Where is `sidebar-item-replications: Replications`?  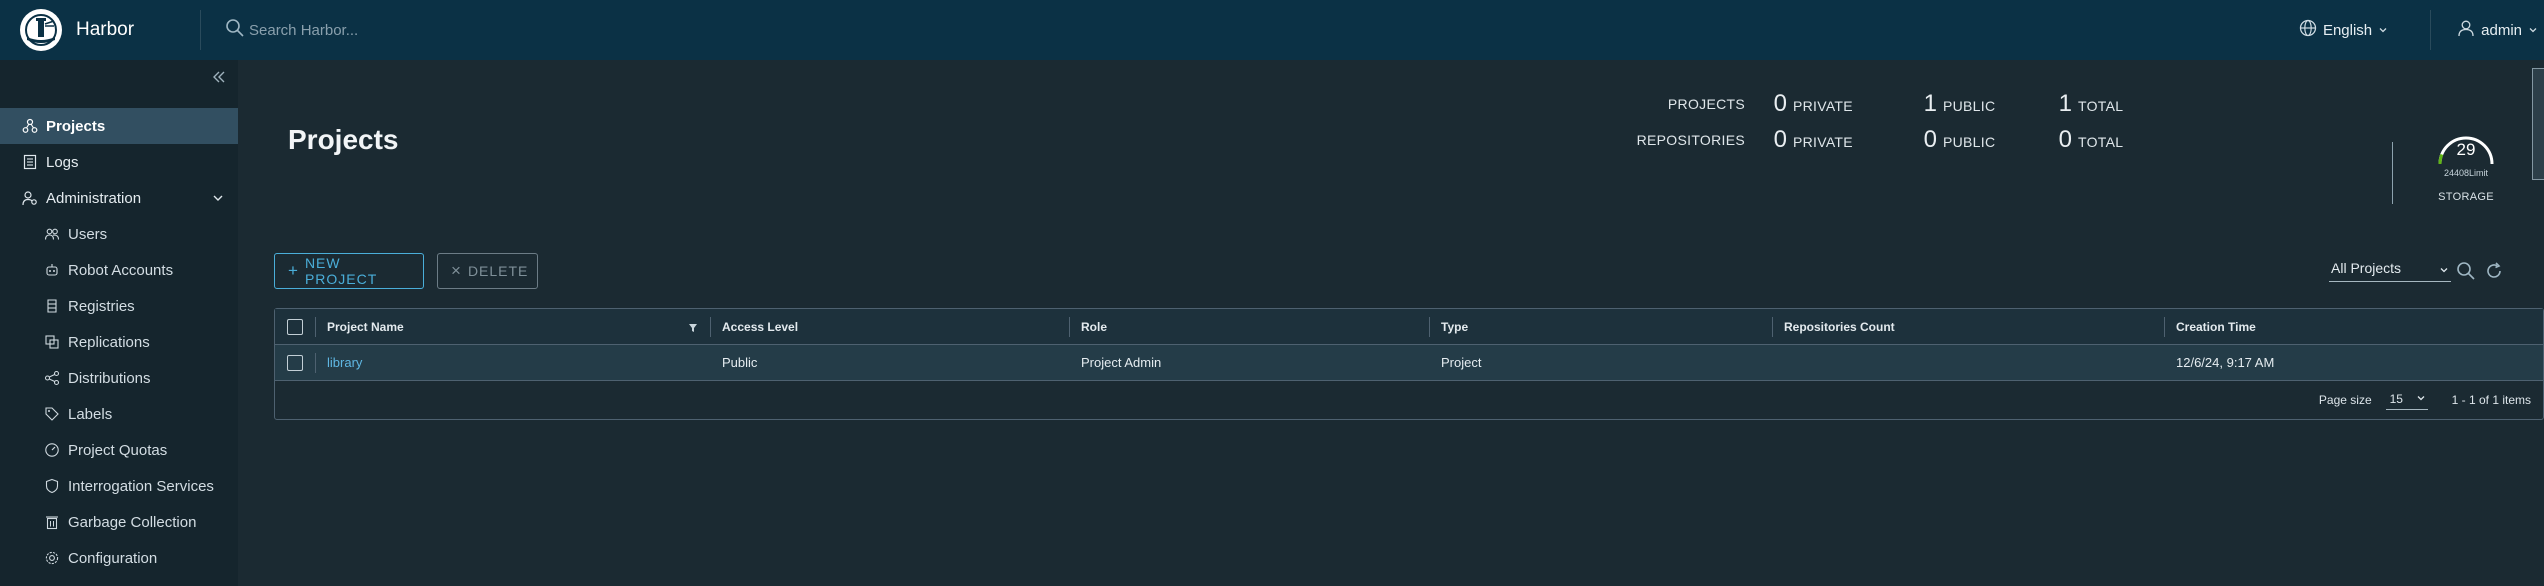
sidebar-item-replications: Replications is located at coordinates (119, 342).